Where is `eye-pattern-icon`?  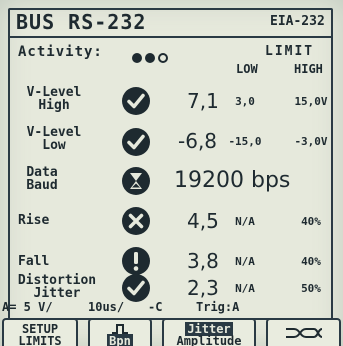
eye-pattern-icon is located at coordinates (303, 334).